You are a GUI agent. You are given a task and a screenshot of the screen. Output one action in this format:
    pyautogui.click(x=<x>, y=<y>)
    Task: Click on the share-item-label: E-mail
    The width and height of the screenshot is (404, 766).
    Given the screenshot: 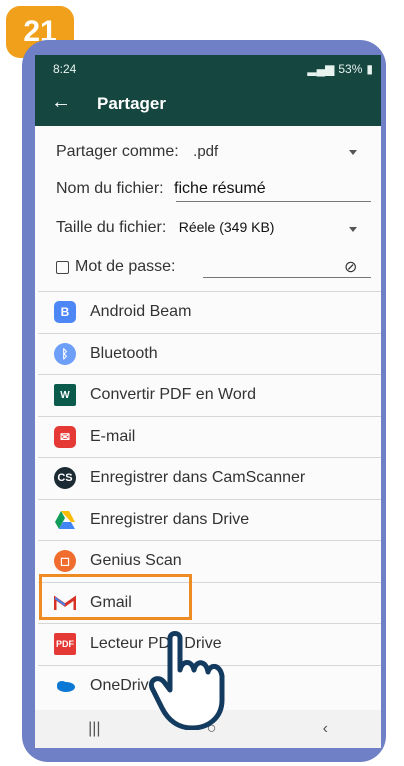 What is the action you would take?
    pyautogui.click(x=113, y=436)
    